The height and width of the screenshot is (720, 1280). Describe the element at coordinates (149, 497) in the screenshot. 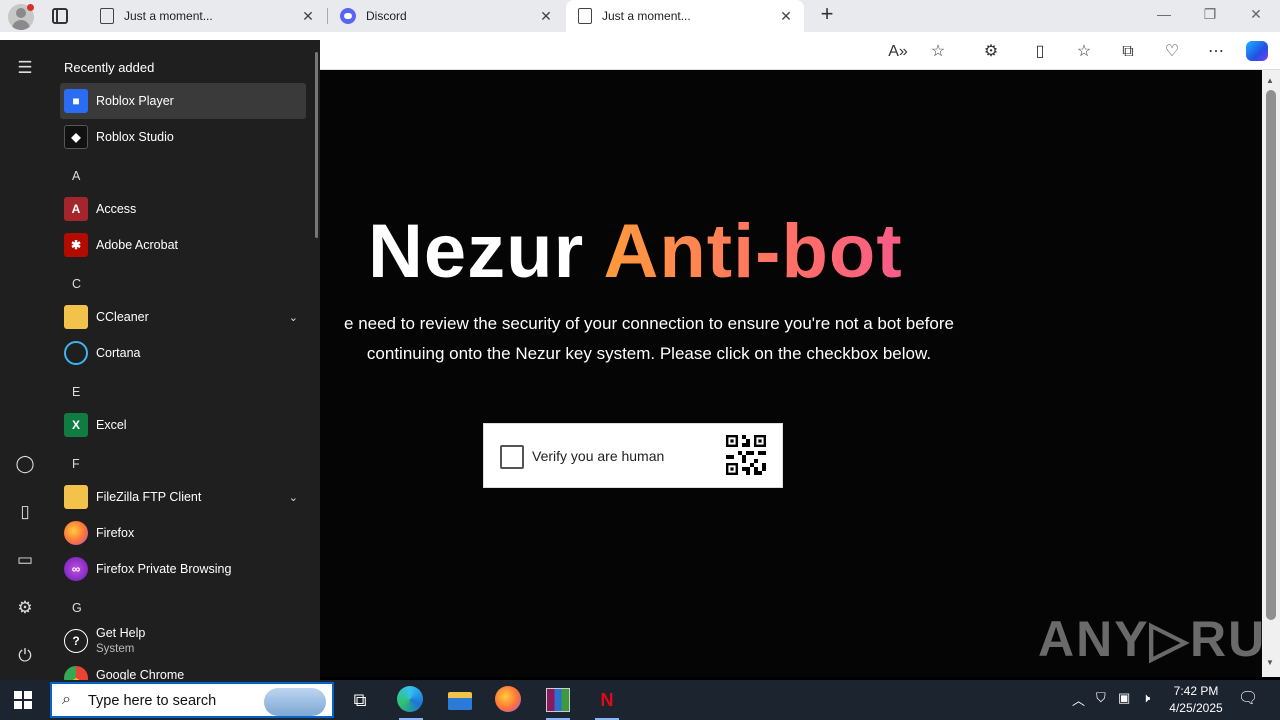

I see `app-label: FileZilla FTP Client` at that location.